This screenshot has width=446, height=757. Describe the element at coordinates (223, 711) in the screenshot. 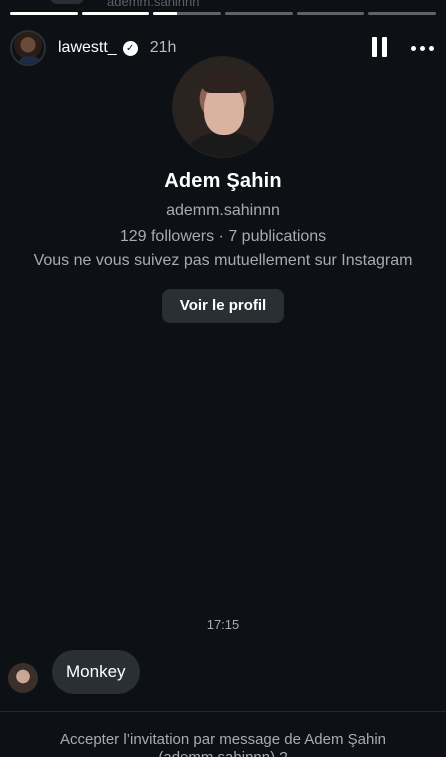

I see `divider` at that location.